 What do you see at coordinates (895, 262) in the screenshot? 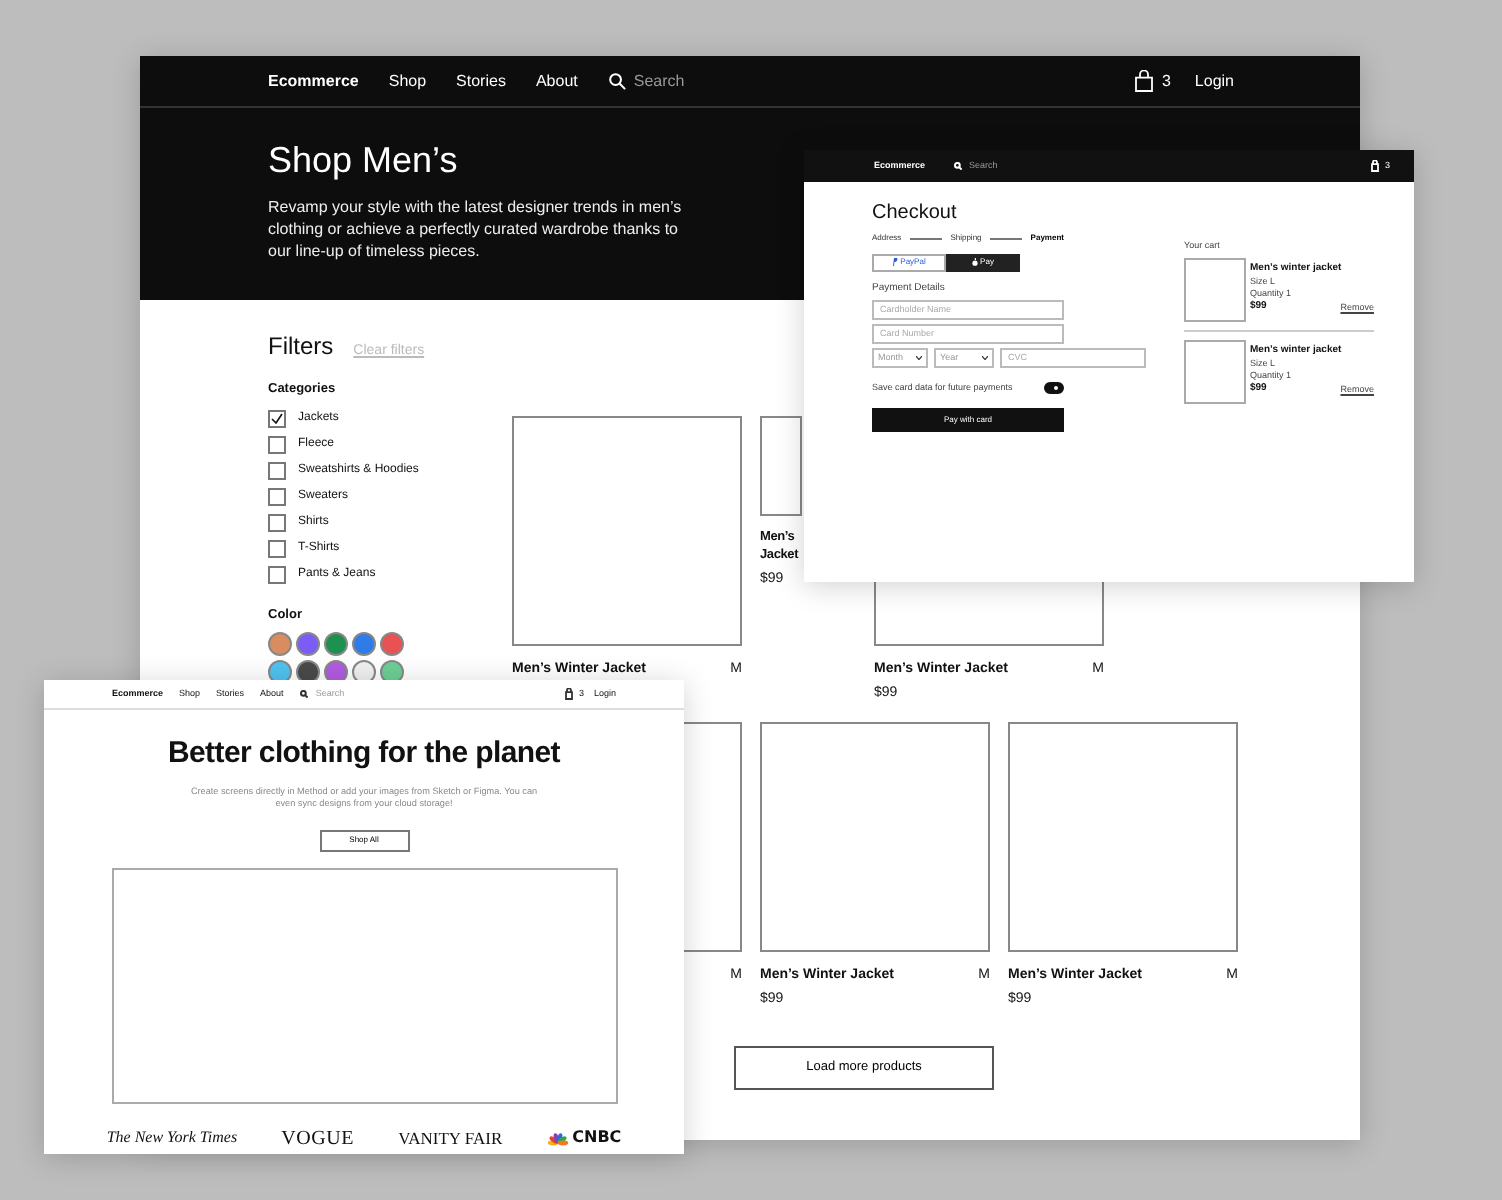
I see `paypal-icon` at bounding box center [895, 262].